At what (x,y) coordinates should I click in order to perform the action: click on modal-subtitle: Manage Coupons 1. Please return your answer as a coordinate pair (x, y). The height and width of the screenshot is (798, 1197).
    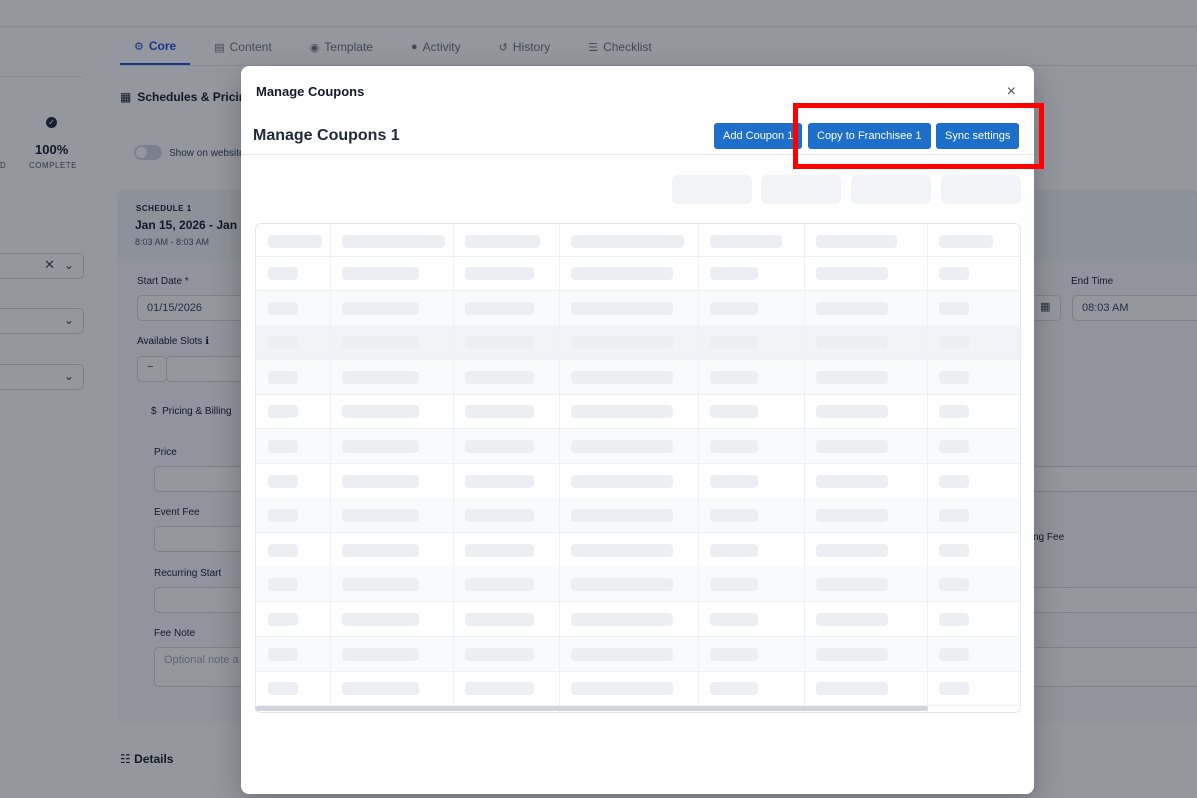
    Looking at the image, I should click on (326, 135).